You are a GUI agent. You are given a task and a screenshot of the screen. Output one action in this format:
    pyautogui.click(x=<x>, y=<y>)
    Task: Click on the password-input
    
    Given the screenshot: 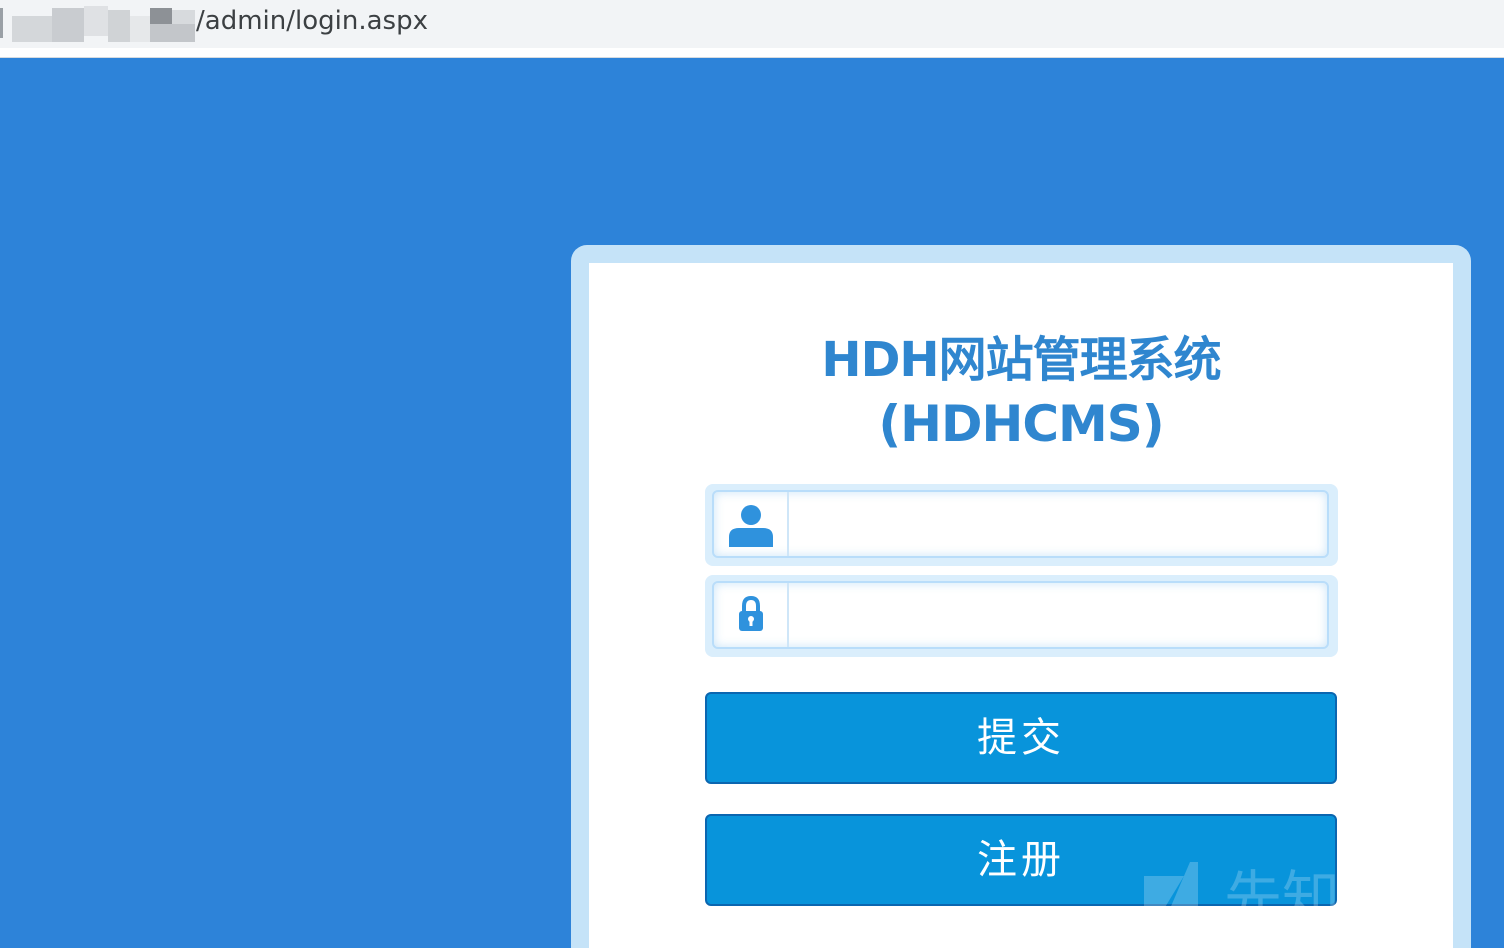 What is the action you would take?
    pyautogui.click(x=1056, y=615)
    